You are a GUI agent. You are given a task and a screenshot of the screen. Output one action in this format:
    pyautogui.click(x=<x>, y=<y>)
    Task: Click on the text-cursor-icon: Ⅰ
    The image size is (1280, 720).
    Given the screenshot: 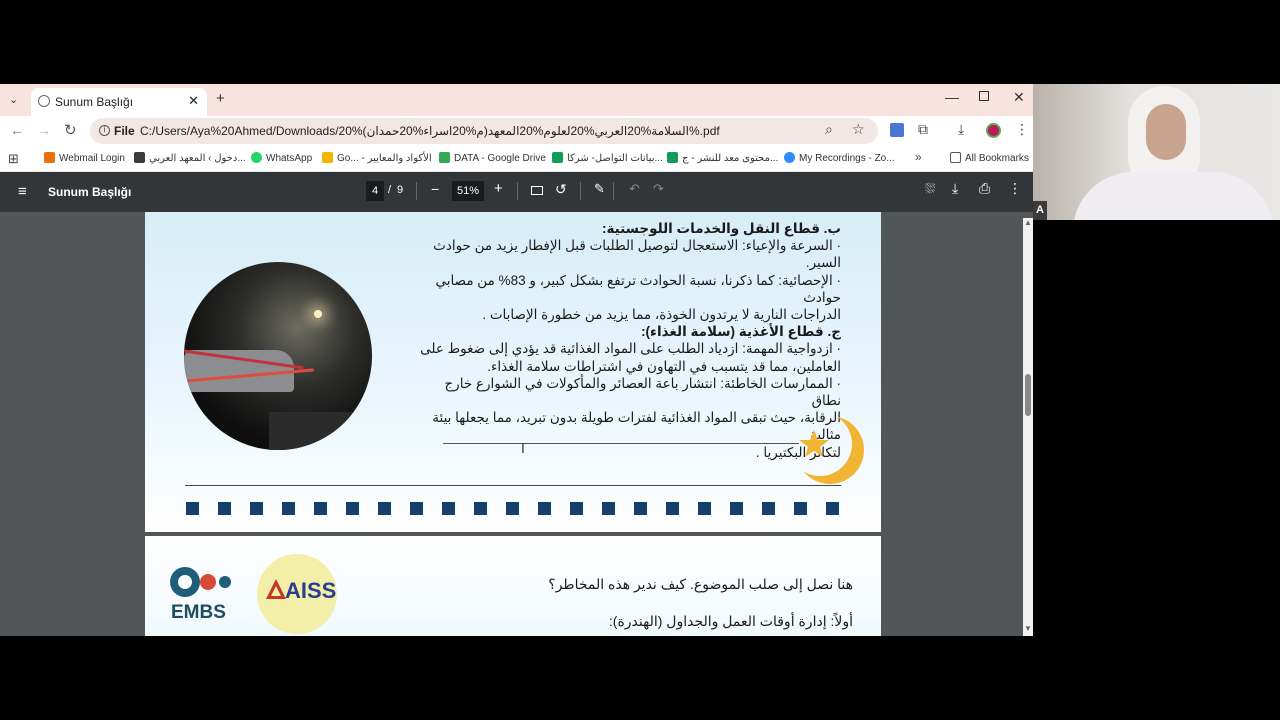 What is the action you would take?
    pyautogui.click(x=523, y=448)
    